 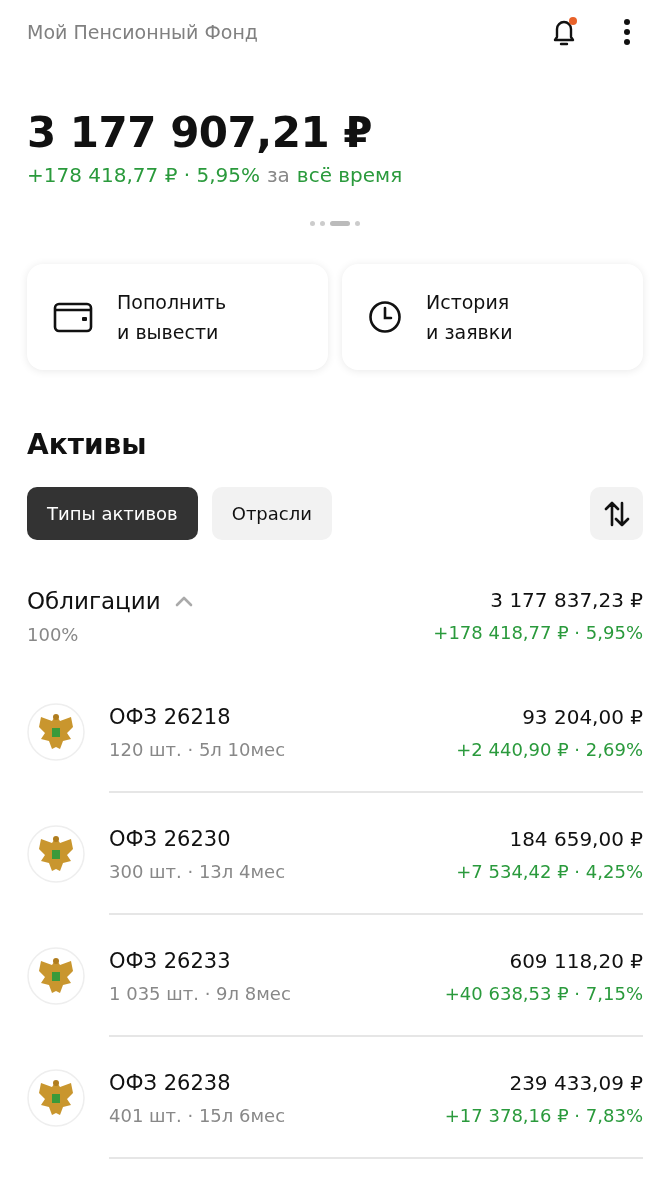 I want to click on sort-button, so click(x=616, y=513).